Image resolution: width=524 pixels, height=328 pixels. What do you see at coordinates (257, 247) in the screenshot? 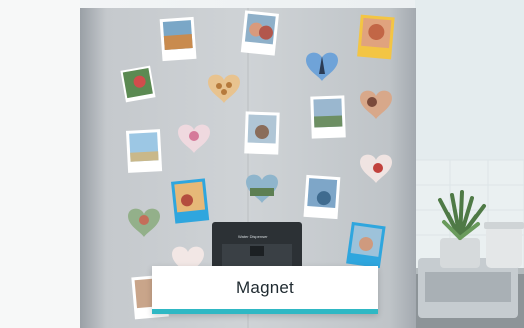
I see `water-dispenser` at bounding box center [257, 247].